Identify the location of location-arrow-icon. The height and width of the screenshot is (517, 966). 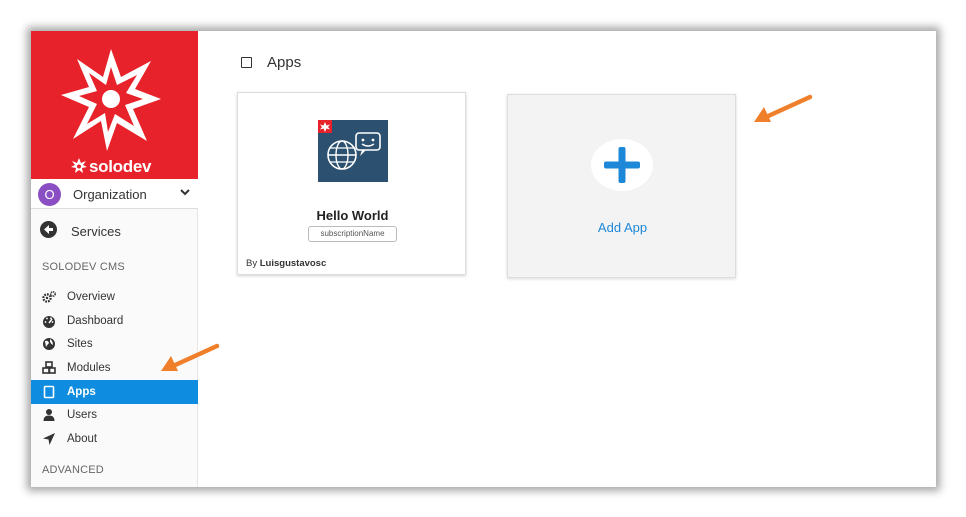
(49, 439).